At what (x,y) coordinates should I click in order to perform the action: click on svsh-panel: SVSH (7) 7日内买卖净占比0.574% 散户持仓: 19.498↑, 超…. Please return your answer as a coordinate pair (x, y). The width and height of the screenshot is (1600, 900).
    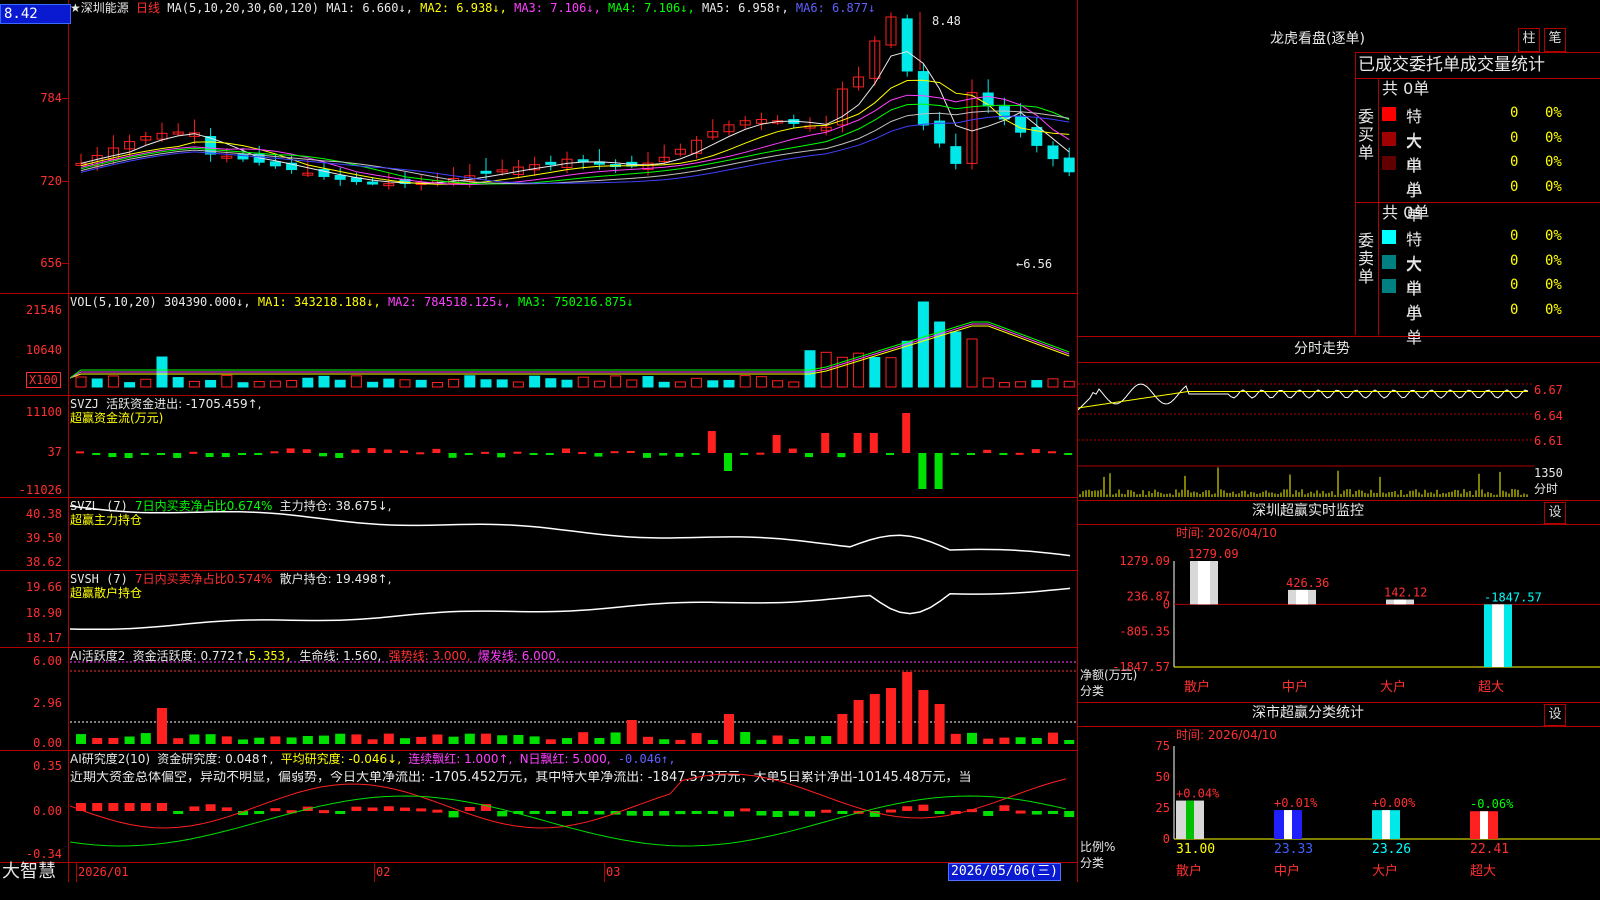
    Looking at the image, I should click on (539, 609).